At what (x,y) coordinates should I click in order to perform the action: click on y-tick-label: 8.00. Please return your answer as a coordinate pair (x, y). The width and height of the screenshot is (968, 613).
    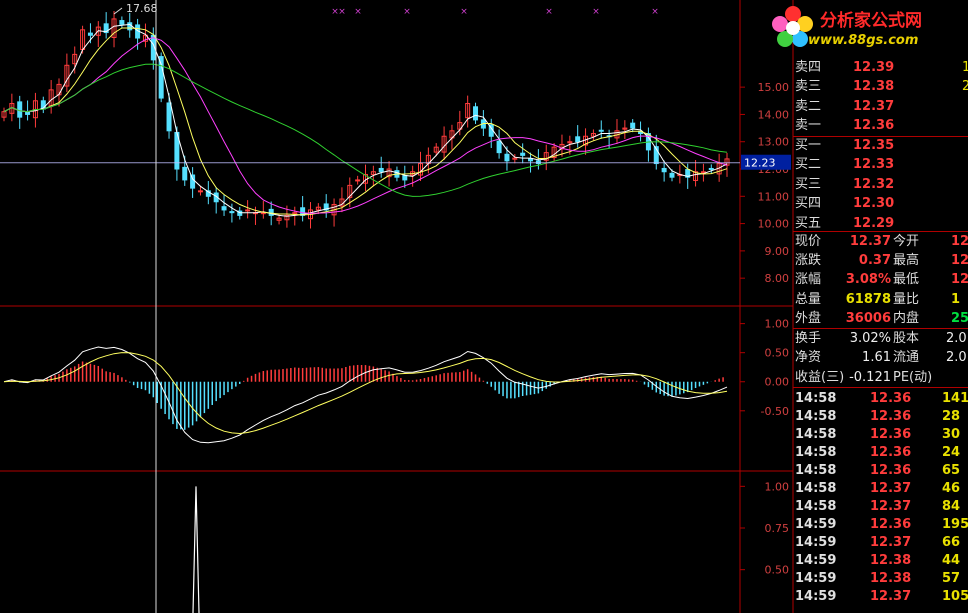
    Looking at the image, I should click on (777, 278).